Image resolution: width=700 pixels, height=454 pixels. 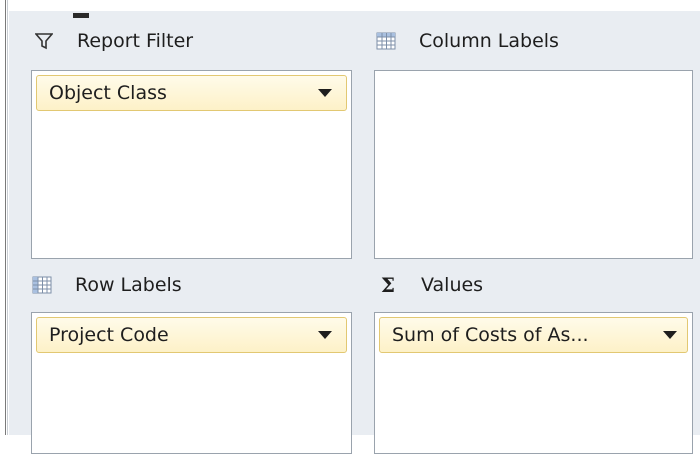 What do you see at coordinates (191, 93) in the screenshot?
I see `report-filter-field-object-class: Object Class` at bounding box center [191, 93].